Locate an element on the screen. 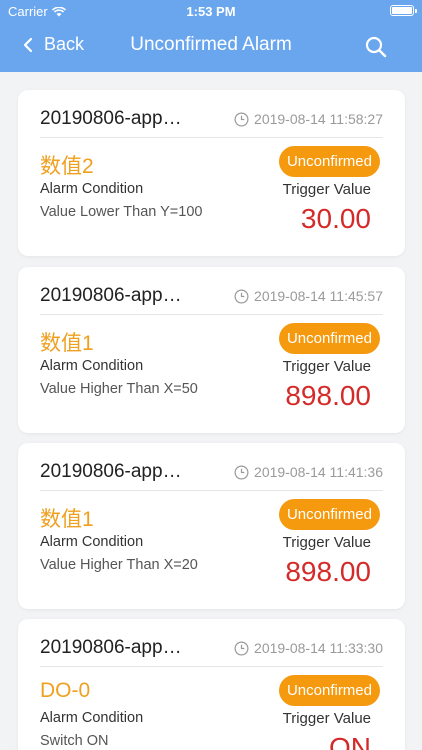  battery-icon is located at coordinates (403, 10).